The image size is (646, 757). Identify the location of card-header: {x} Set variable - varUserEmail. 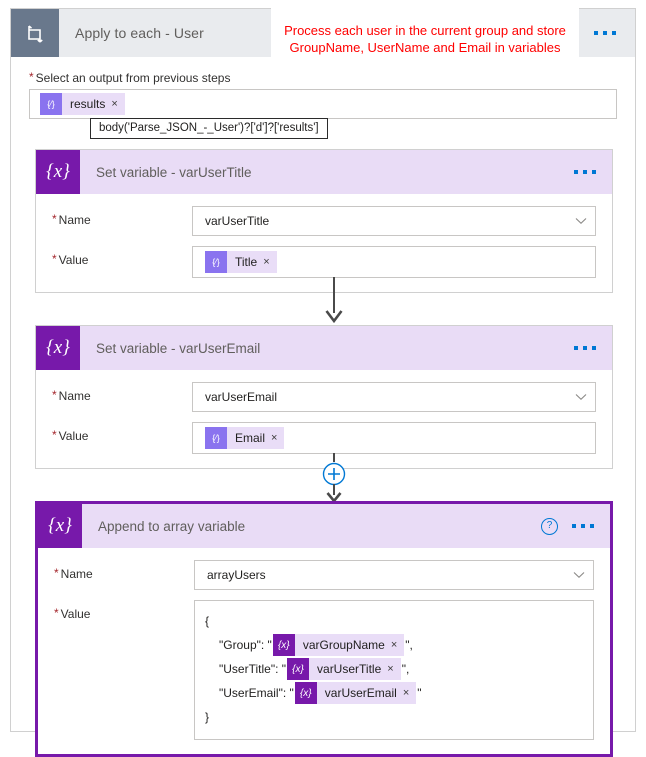
(324, 348).